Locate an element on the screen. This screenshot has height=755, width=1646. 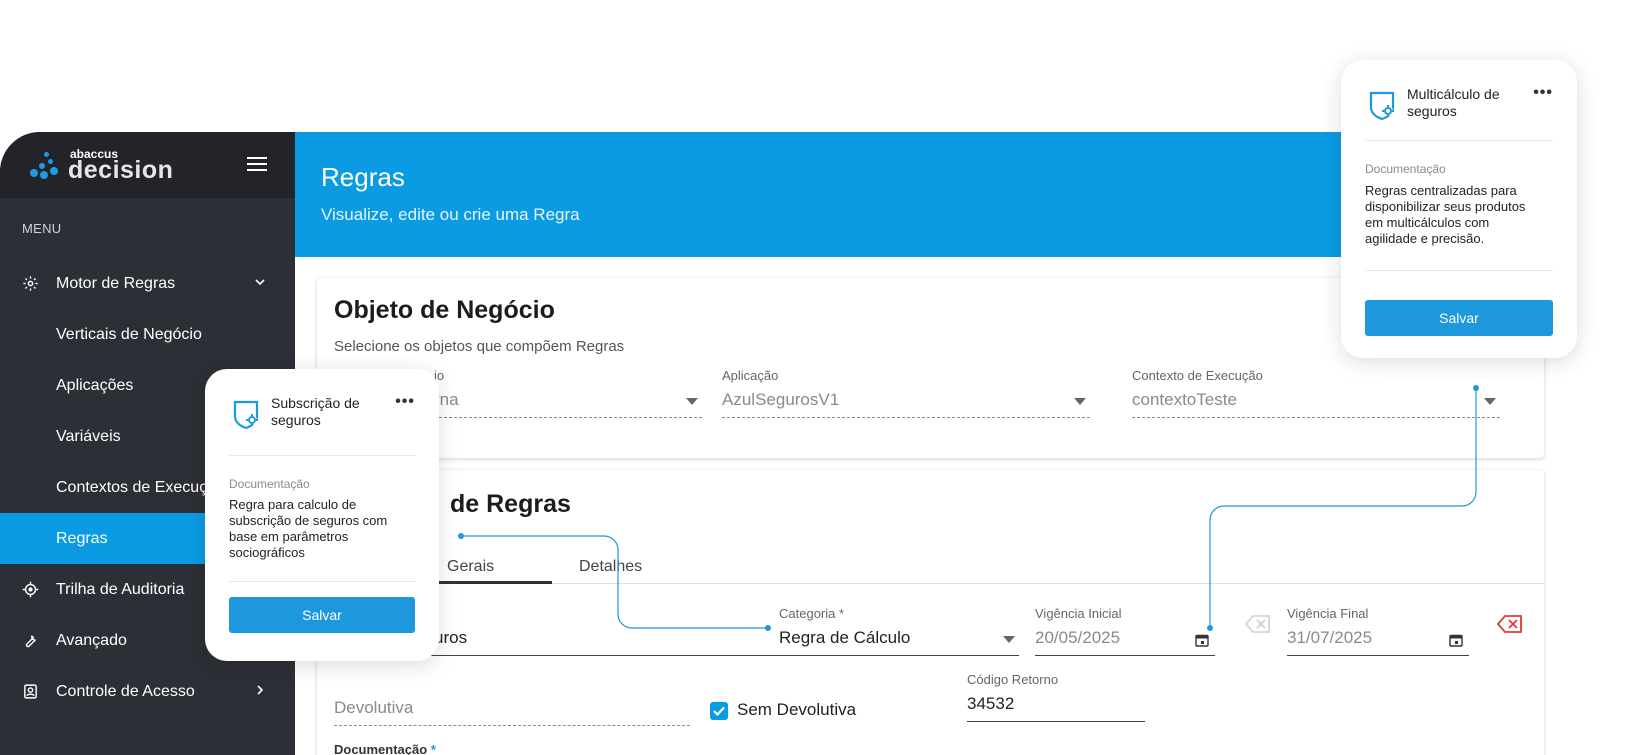
page-title: Regras is located at coordinates (363, 177).